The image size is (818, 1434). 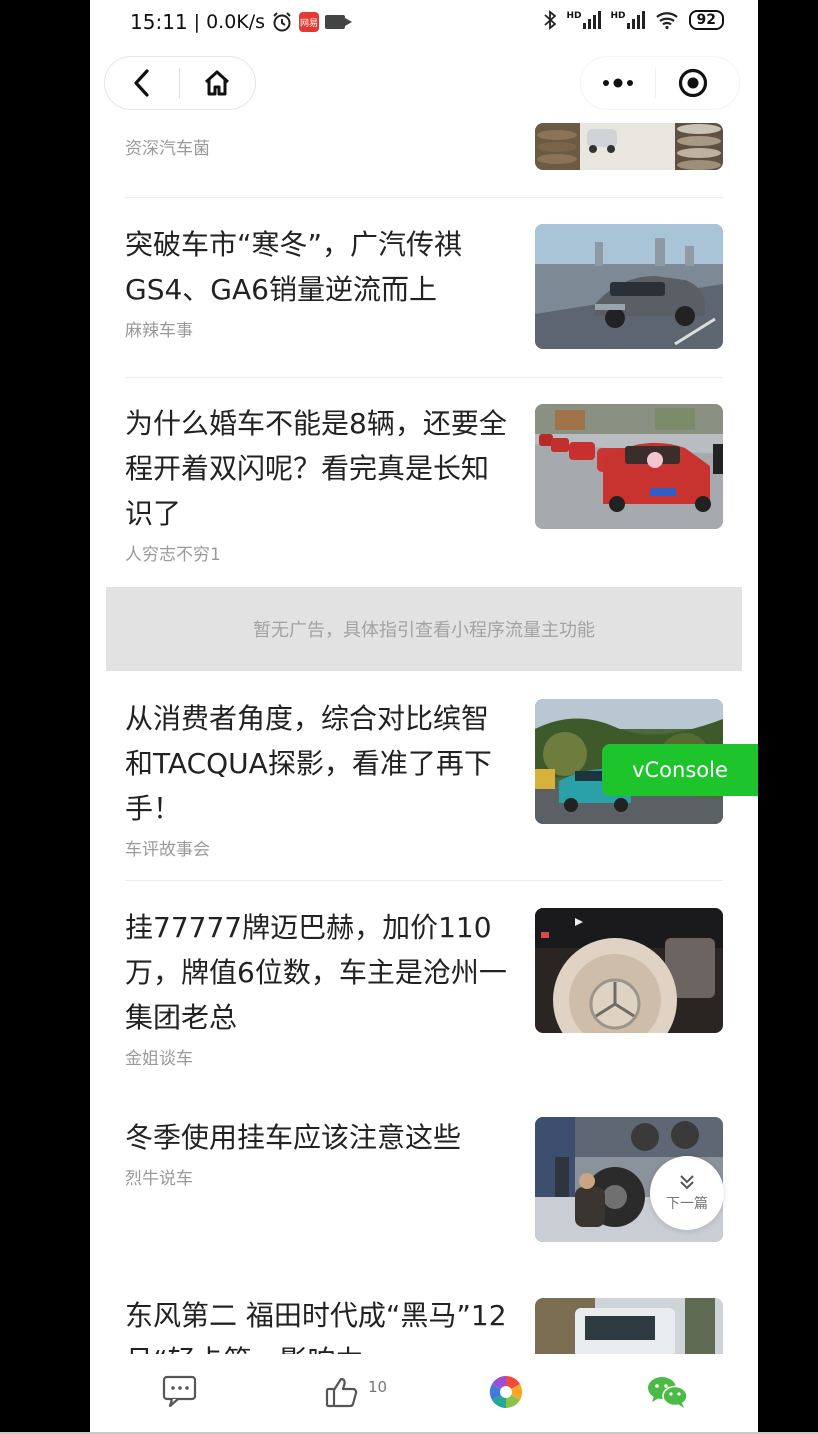 I want to click on target-circle-icon, so click(x=693, y=83).